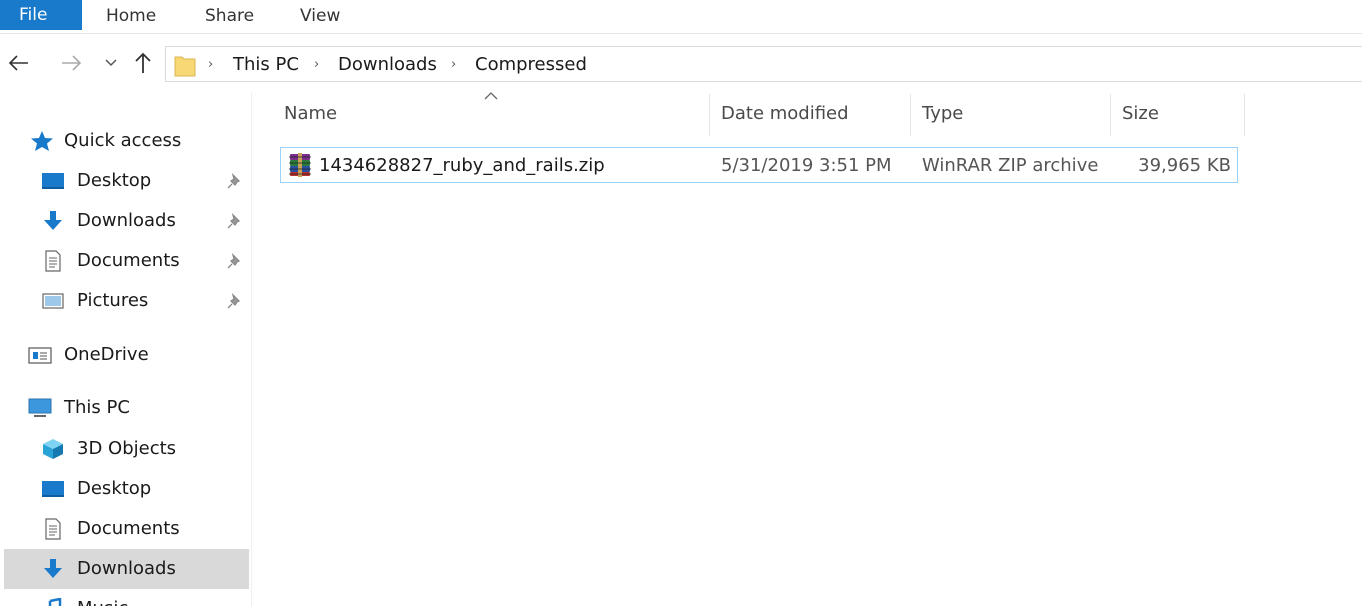 This screenshot has width=1362, height=606. Describe the element at coordinates (102, 602) in the screenshot. I see `sidebar-item-label: Music` at that location.